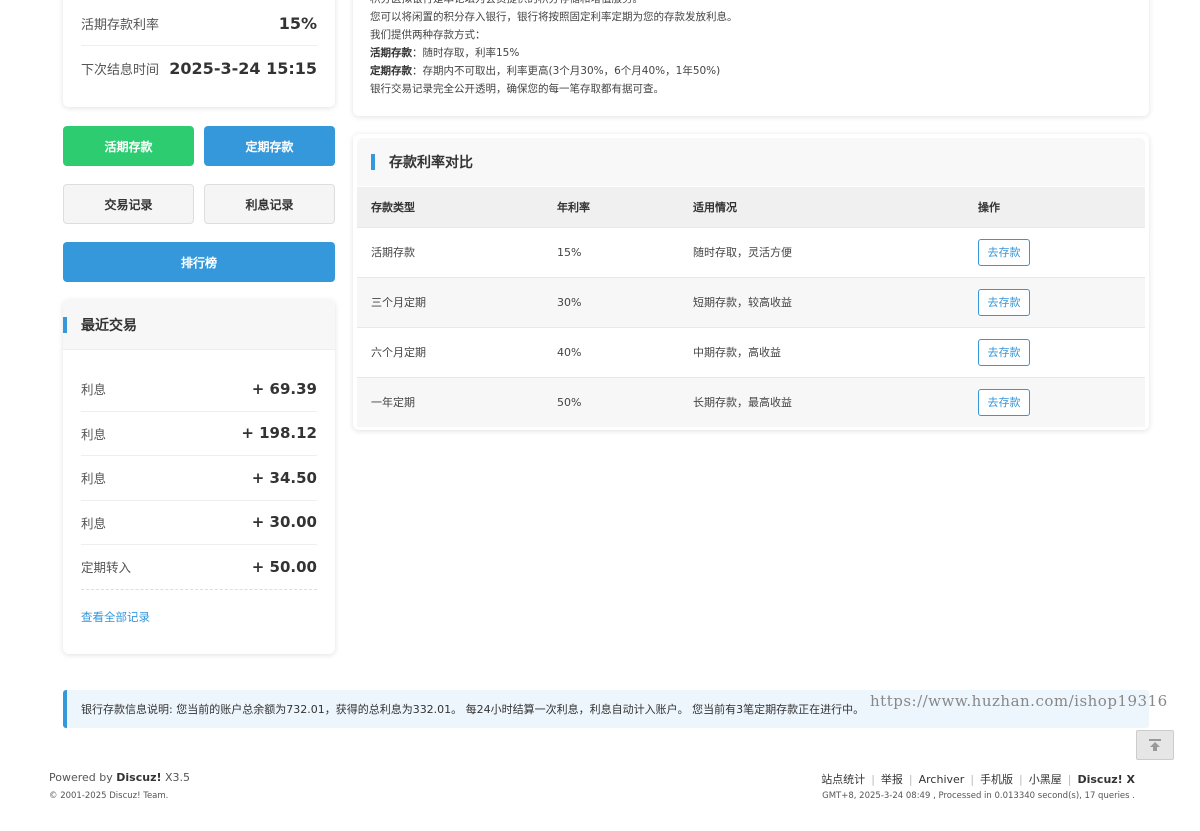 This screenshot has width=1200, height=831. I want to click on table-row: 三个月定期 30% 短期存款，较高收益 去存款, so click(751, 301).